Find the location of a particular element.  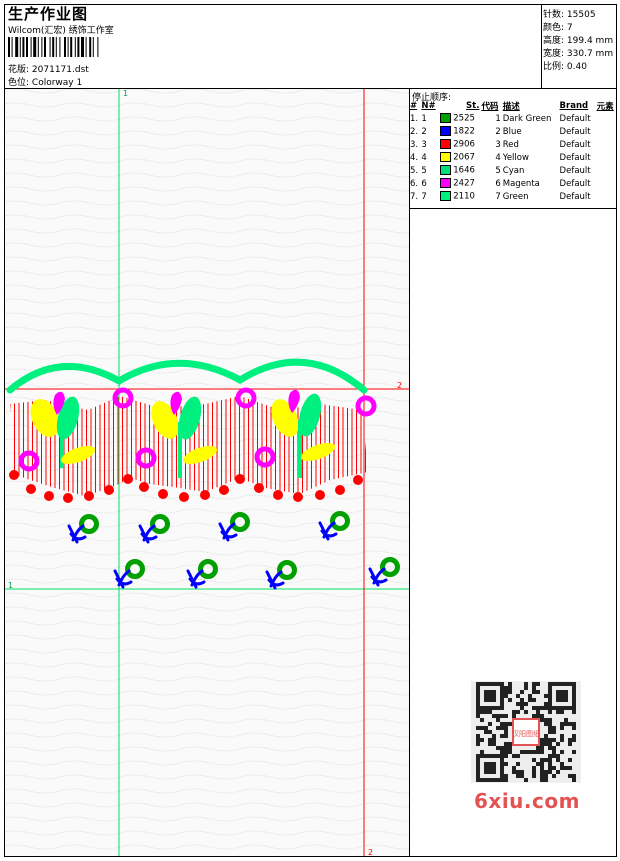

info-height: 高度: 199.4 mm is located at coordinates (578, 41).